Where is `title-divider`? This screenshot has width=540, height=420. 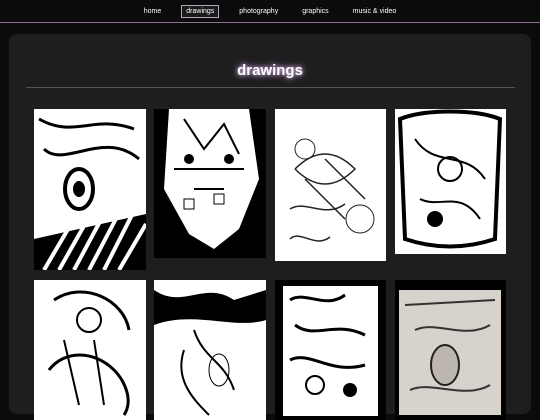 title-divider is located at coordinates (270, 87).